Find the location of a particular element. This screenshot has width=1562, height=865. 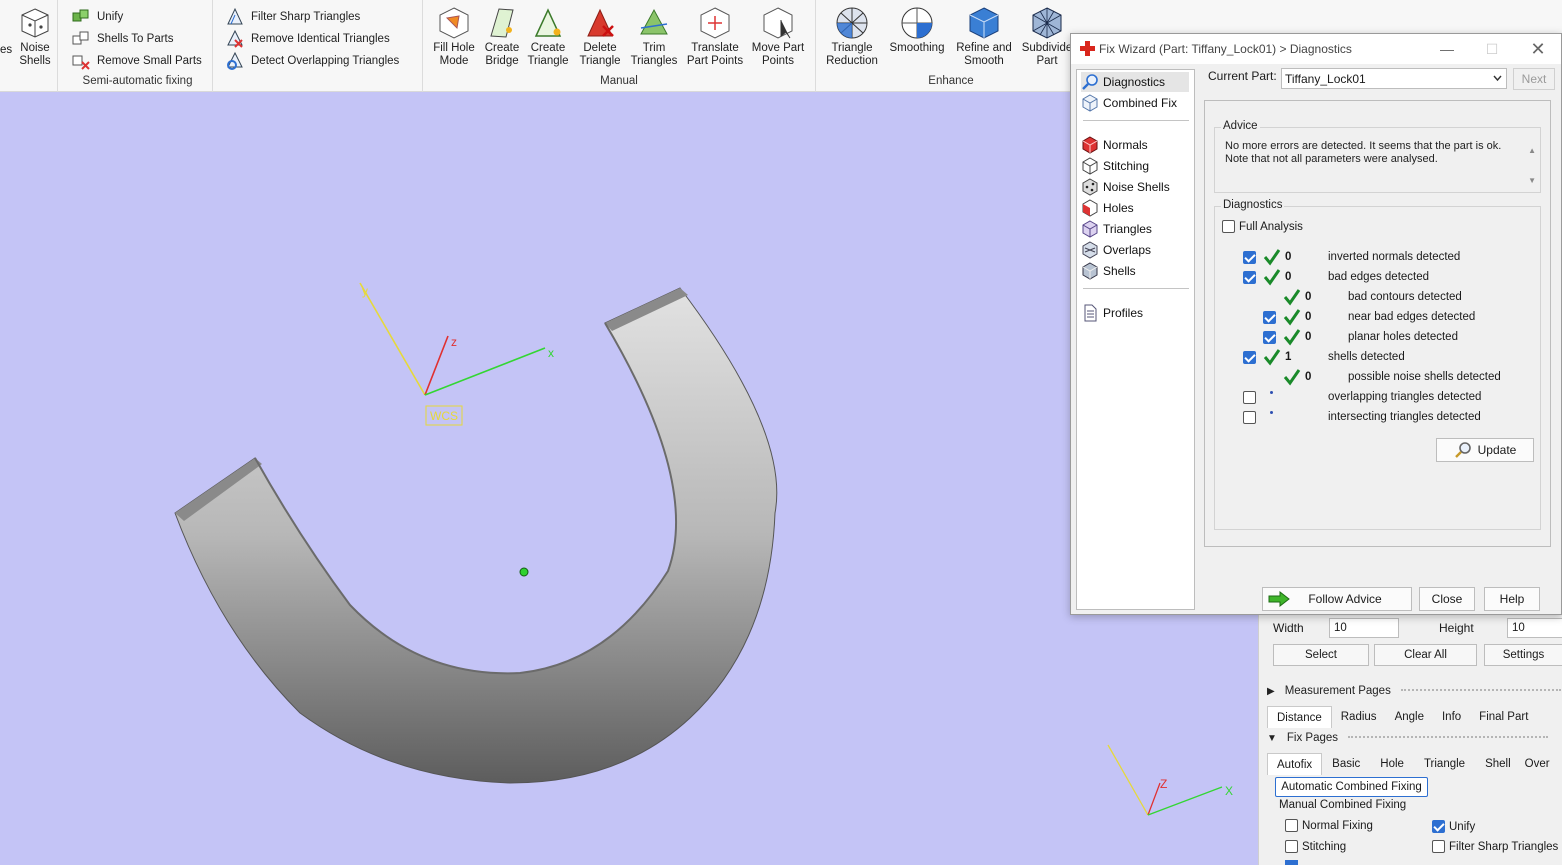

advice-scrollbar: ▲ ▼ is located at coordinates (1532, 166).